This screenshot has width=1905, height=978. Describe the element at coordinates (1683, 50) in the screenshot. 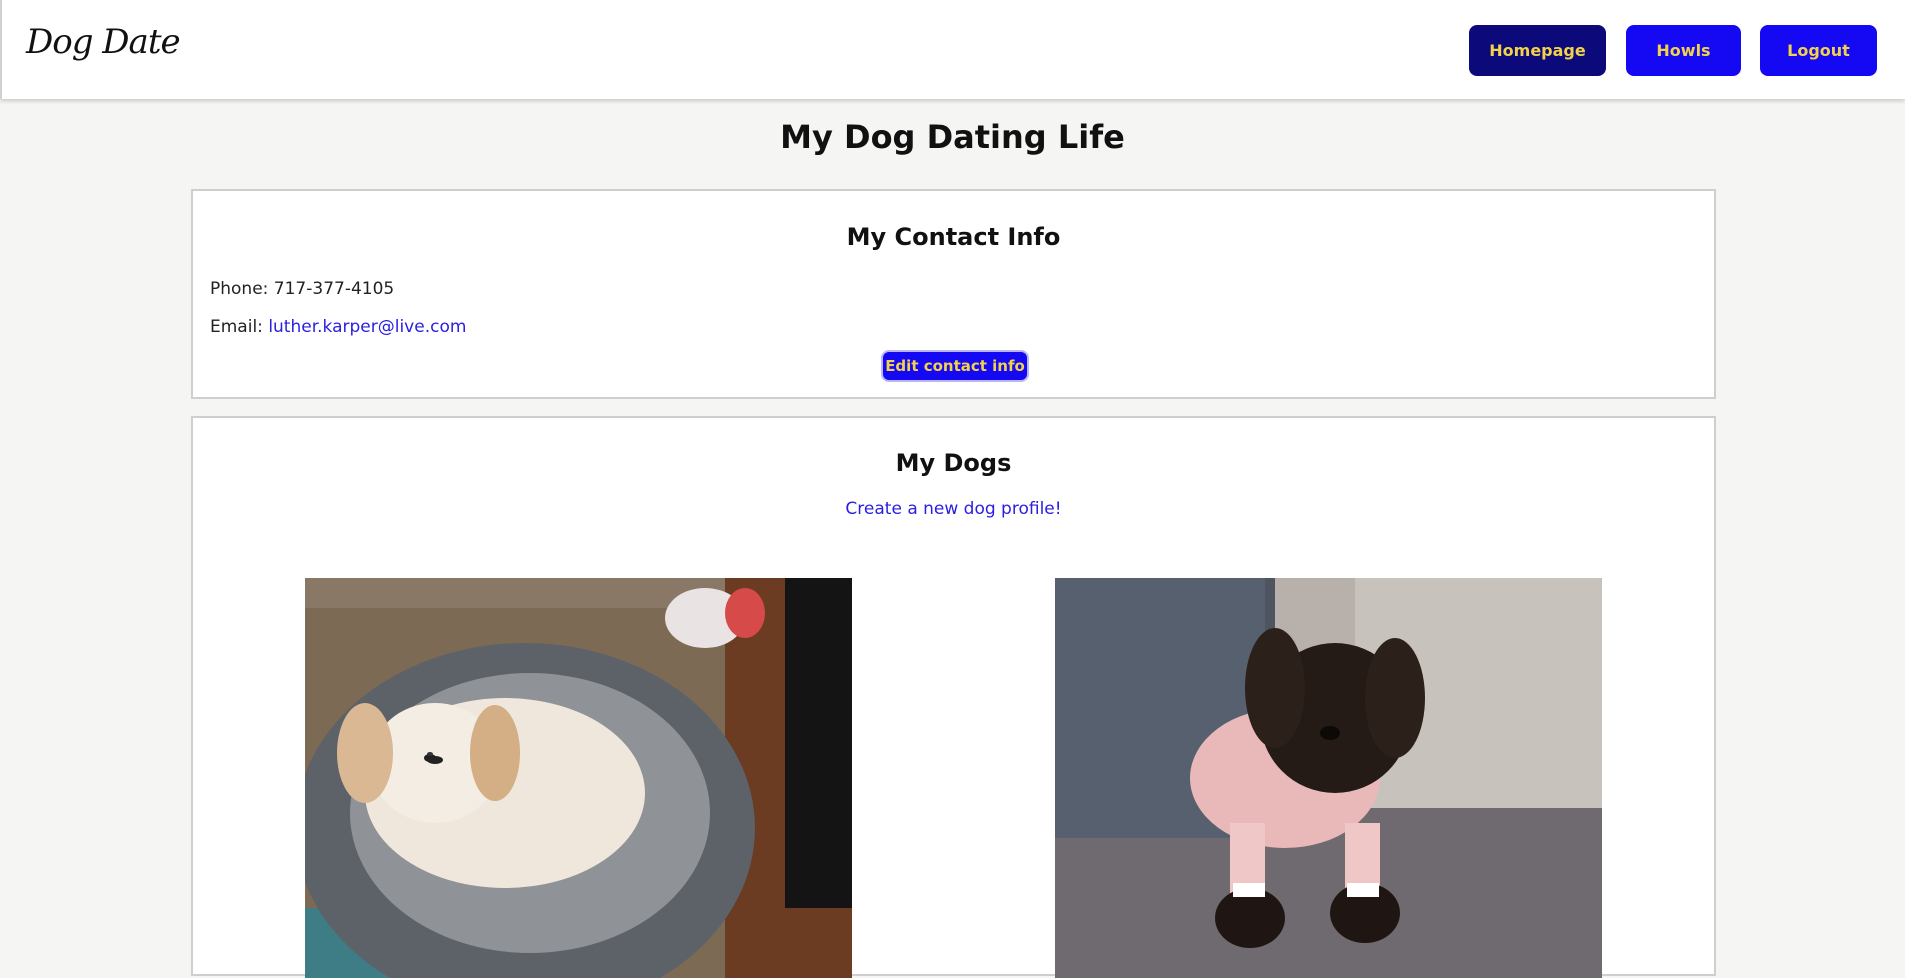

I see `howls-button: Howls` at that location.